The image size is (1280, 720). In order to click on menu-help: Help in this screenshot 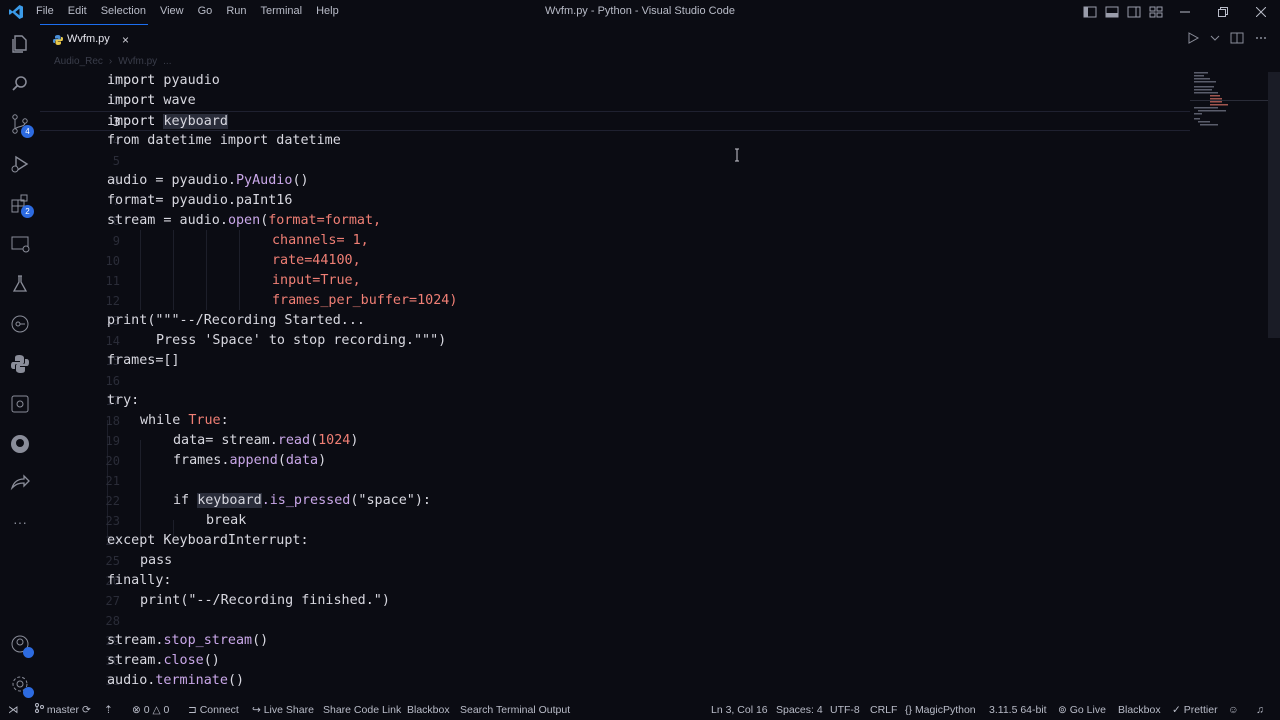, I will do `click(331, 12)`.